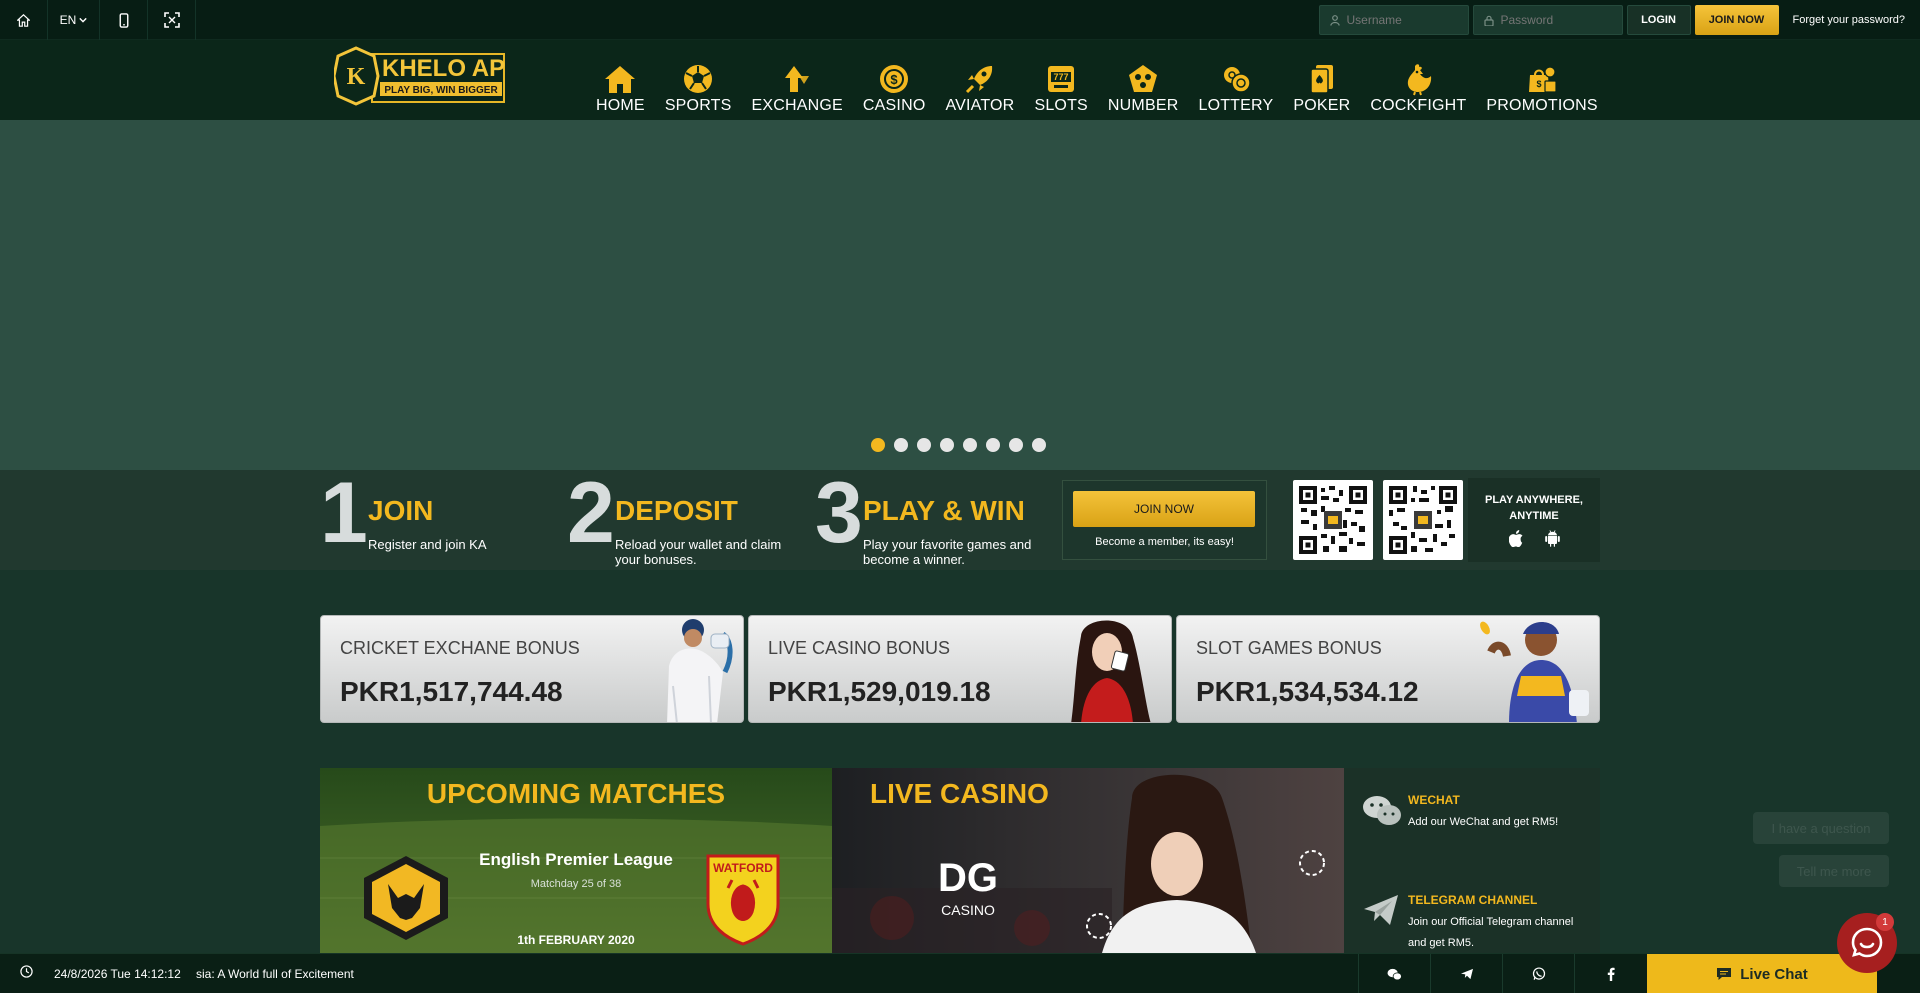  I want to click on wechat-item: WECHAT Add our WeChat and get RM5!, so click(1460, 813).